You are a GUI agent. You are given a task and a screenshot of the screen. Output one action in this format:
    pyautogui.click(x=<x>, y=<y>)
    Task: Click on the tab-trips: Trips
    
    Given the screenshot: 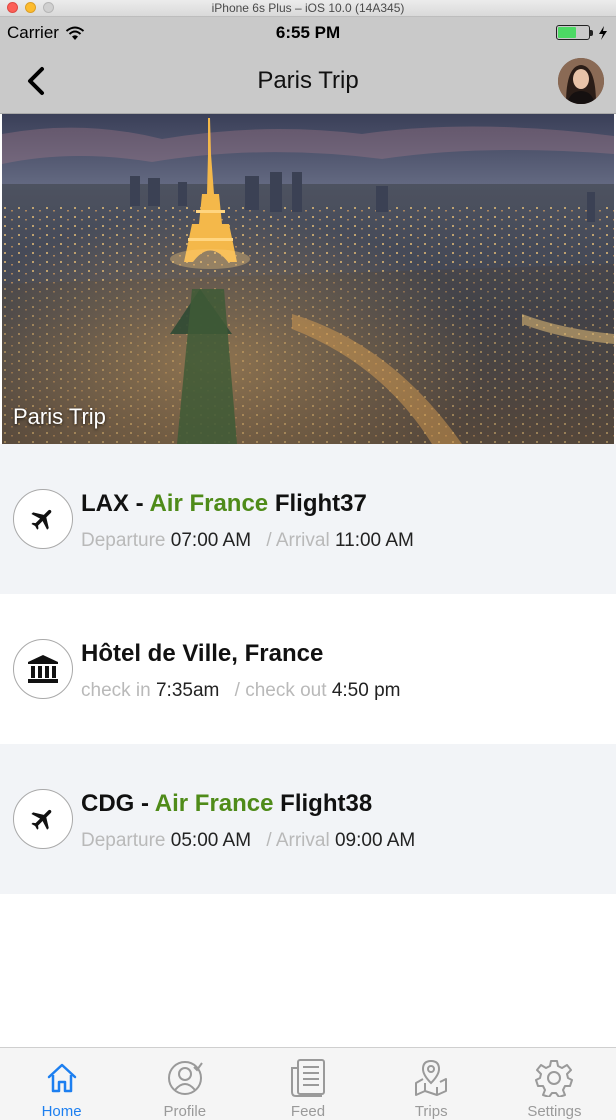 What is the action you would take?
    pyautogui.click(x=431, y=1084)
    